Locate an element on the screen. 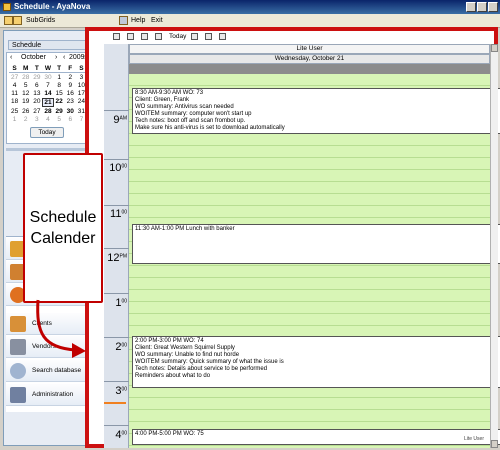 Image resolution: width=500 pixels, height=450 pixels. calendar-day: 19 is located at coordinates (25, 102).